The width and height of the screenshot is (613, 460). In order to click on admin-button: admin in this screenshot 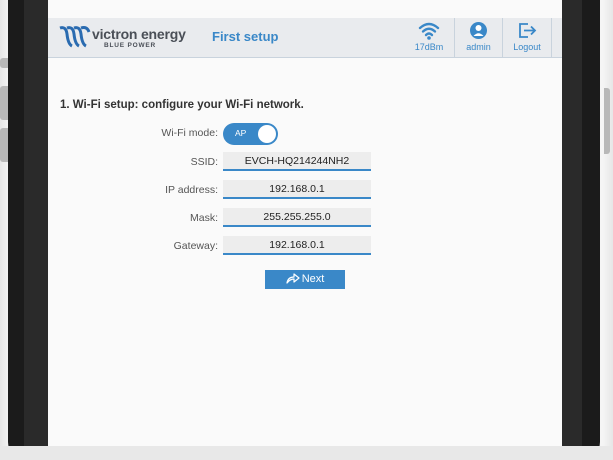, I will do `click(478, 38)`.